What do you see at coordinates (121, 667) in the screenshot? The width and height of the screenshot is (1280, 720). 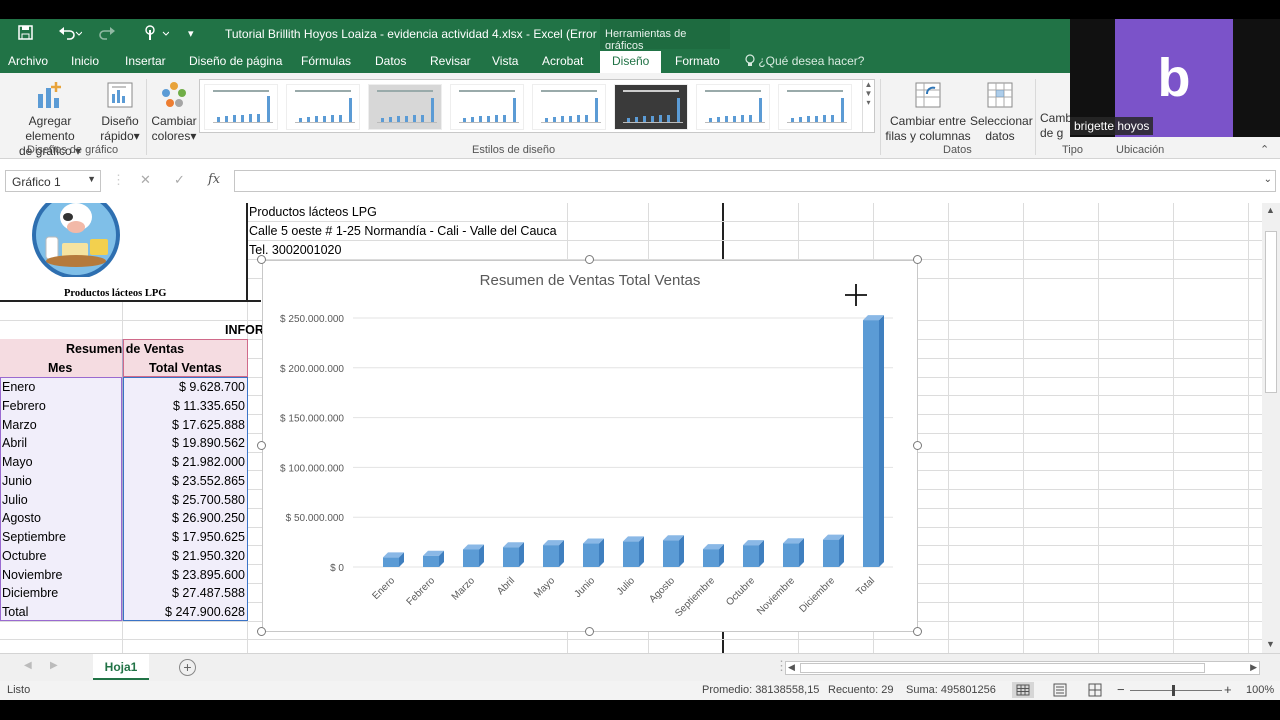 I see `sheet-tab-hoja1: Hoja1` at bounding box center [121, 667].